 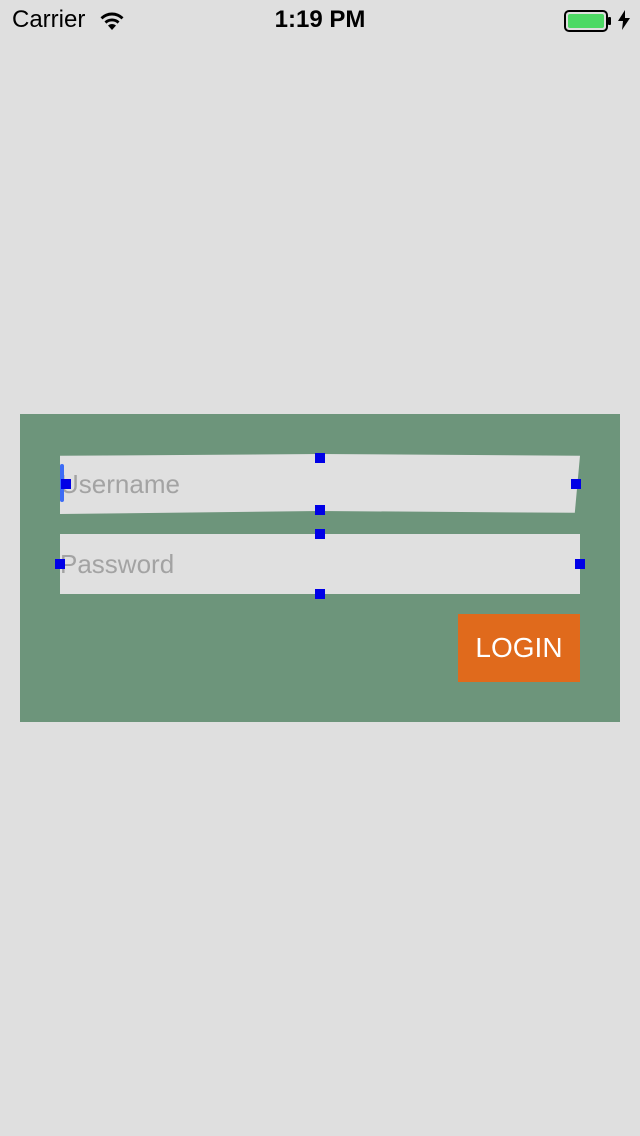 What do you see at coordinates (66, 484) in the screenshot?
I see `username-handle-left` at bounding box center [66, 484].